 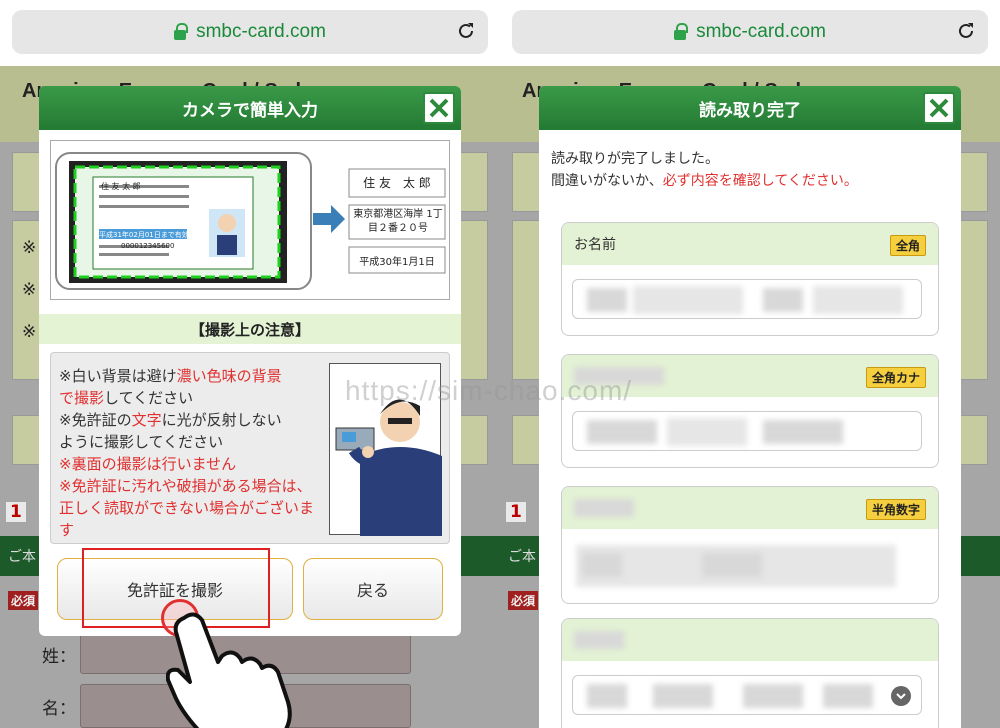 I want to click on modal-title: カメラで簡単入力, so click(x=250, y=110).